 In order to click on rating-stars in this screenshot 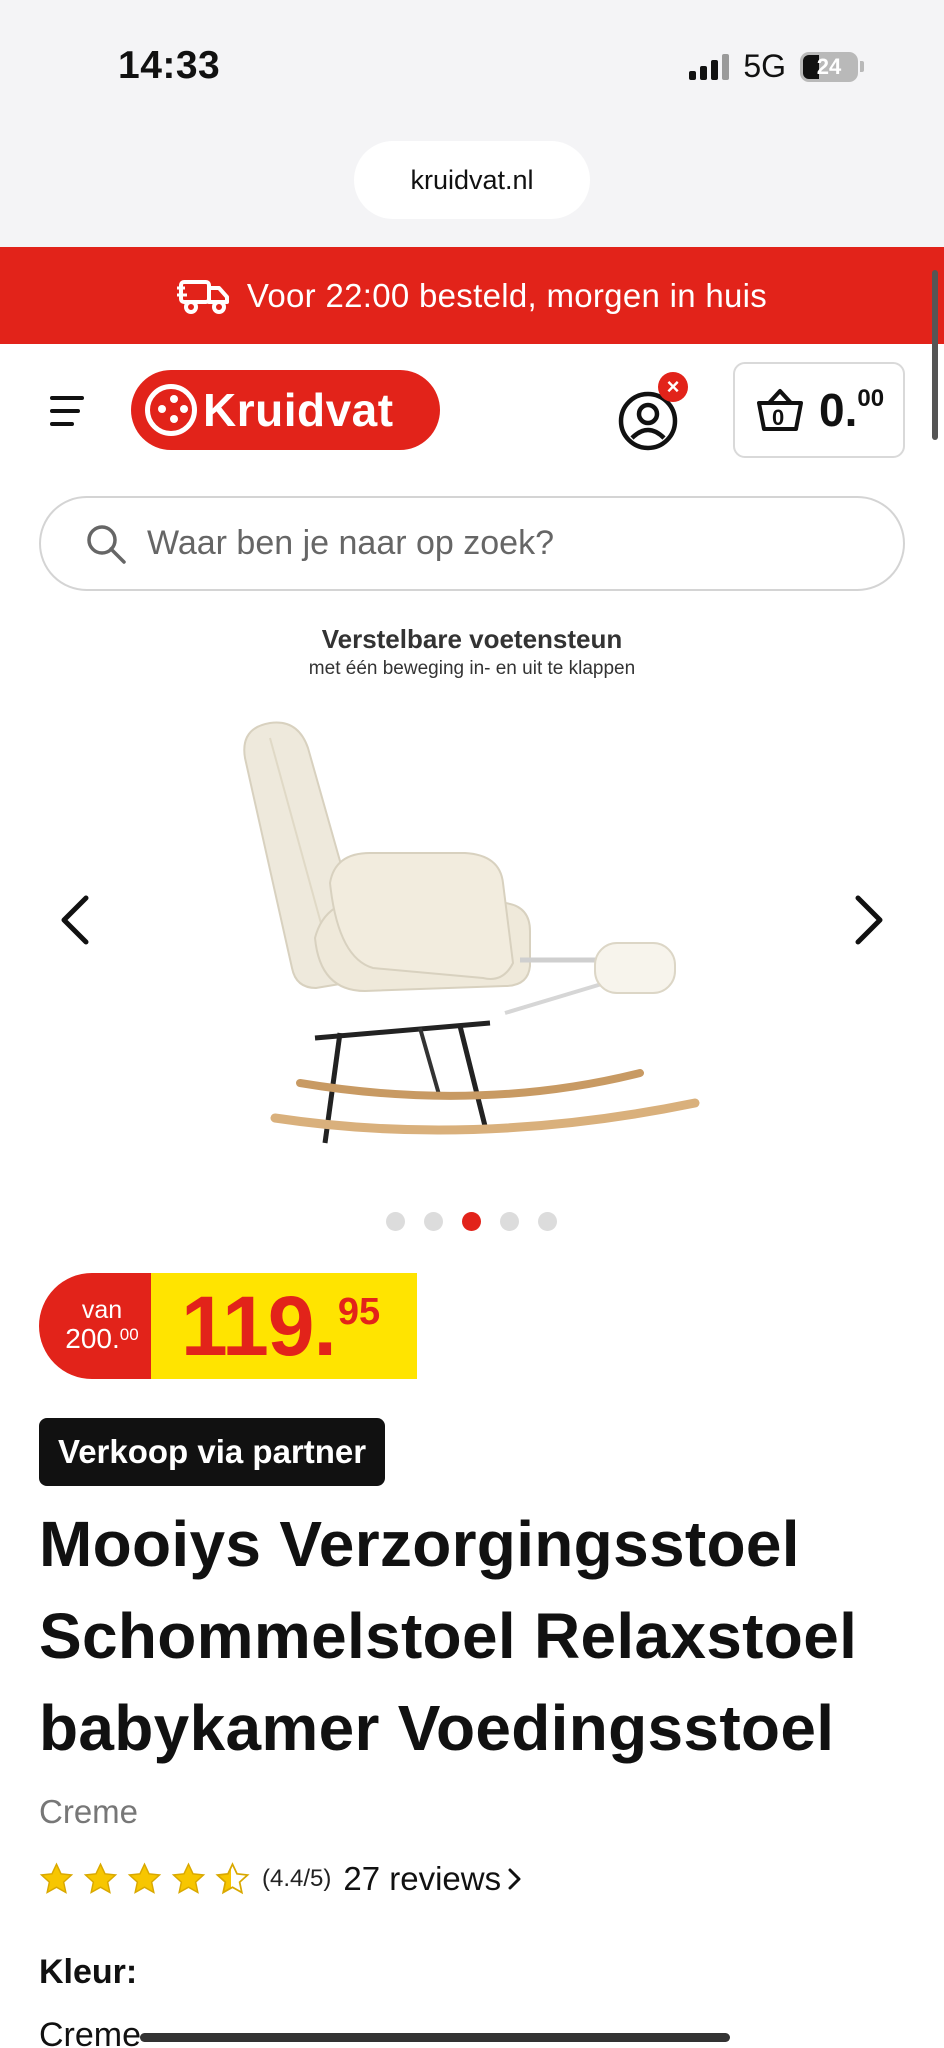, I will do `click(144, 1879)`.